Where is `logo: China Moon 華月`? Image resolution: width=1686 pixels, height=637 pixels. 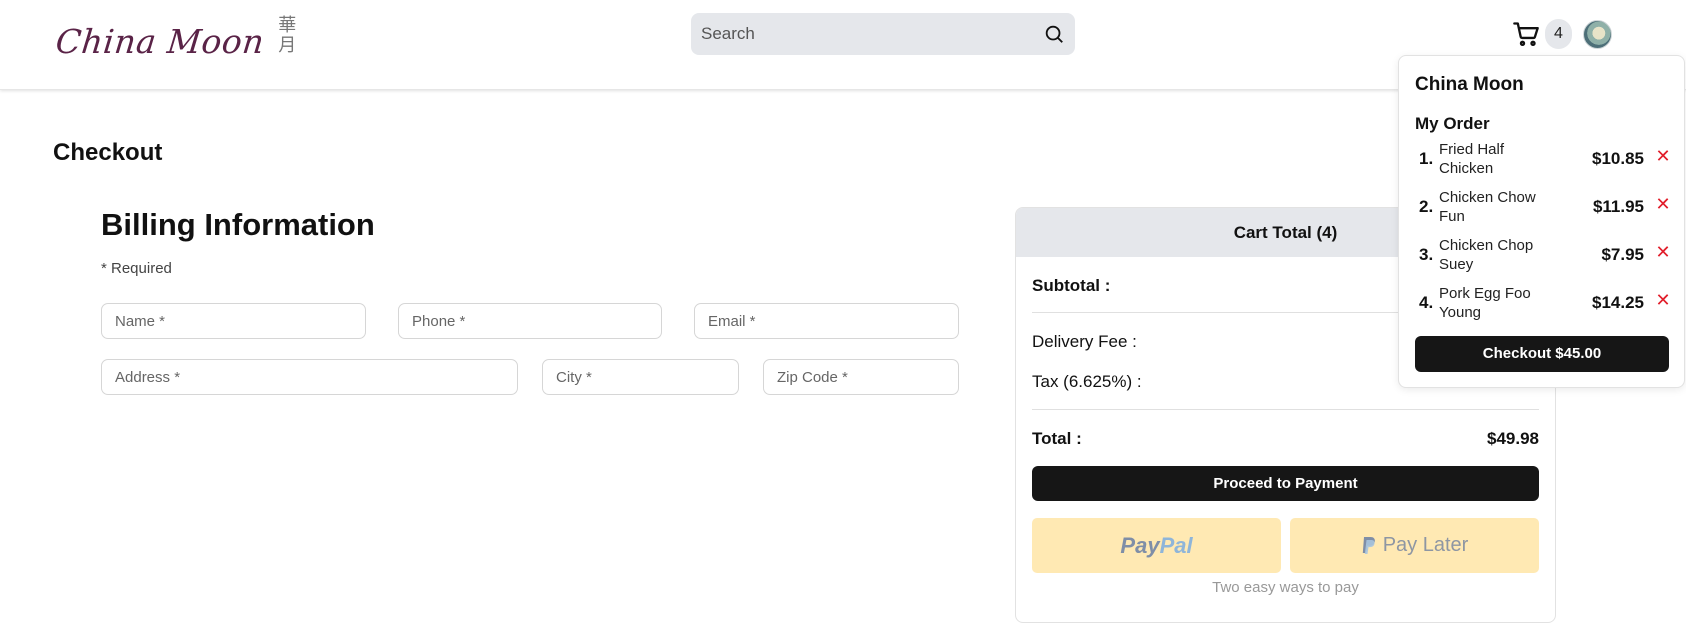
logo: China Moon 華月 is located at coordinates (175, 39).